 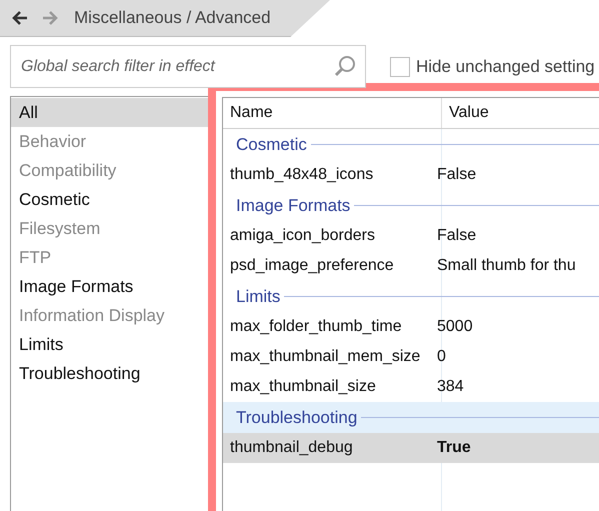 I want to click on setting-name: max_folder_thumb_time, so click(x=316, y=327).